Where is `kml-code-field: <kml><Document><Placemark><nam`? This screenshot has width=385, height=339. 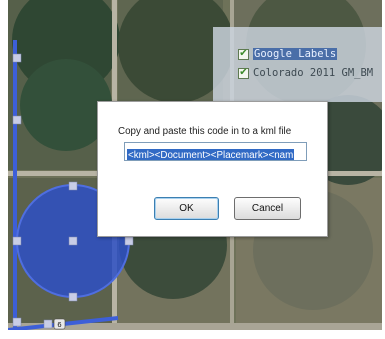 kml-code-field: <kml><Document><Placemark><nam is located at coordinates (215, 151).